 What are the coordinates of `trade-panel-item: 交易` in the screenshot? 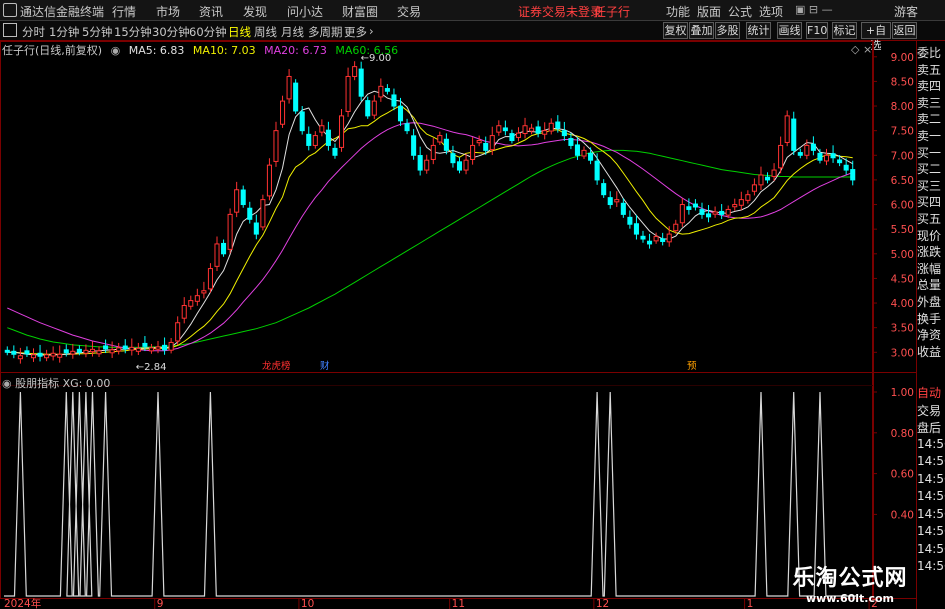 It's located at (931, 410).